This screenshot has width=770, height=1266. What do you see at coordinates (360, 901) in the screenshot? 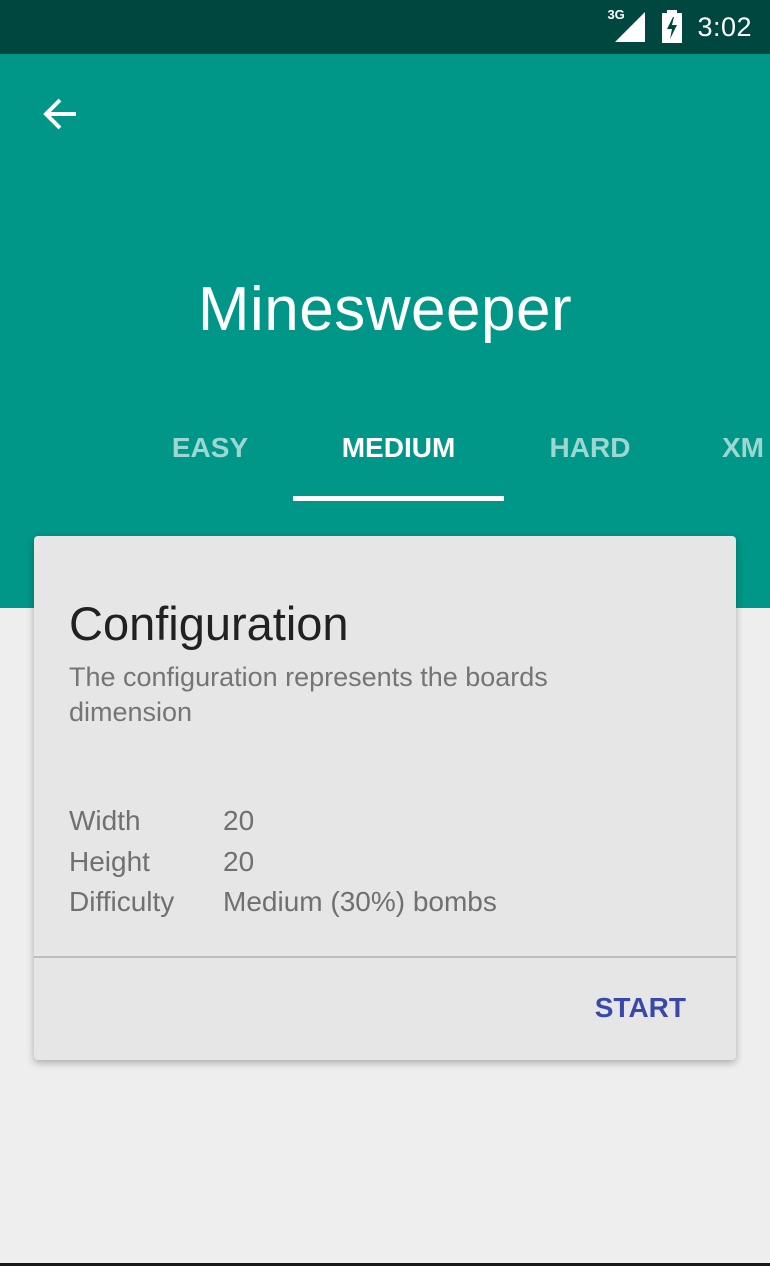
I see `config-value: Medium (30%) bombs` at bounding box center [360, 901].